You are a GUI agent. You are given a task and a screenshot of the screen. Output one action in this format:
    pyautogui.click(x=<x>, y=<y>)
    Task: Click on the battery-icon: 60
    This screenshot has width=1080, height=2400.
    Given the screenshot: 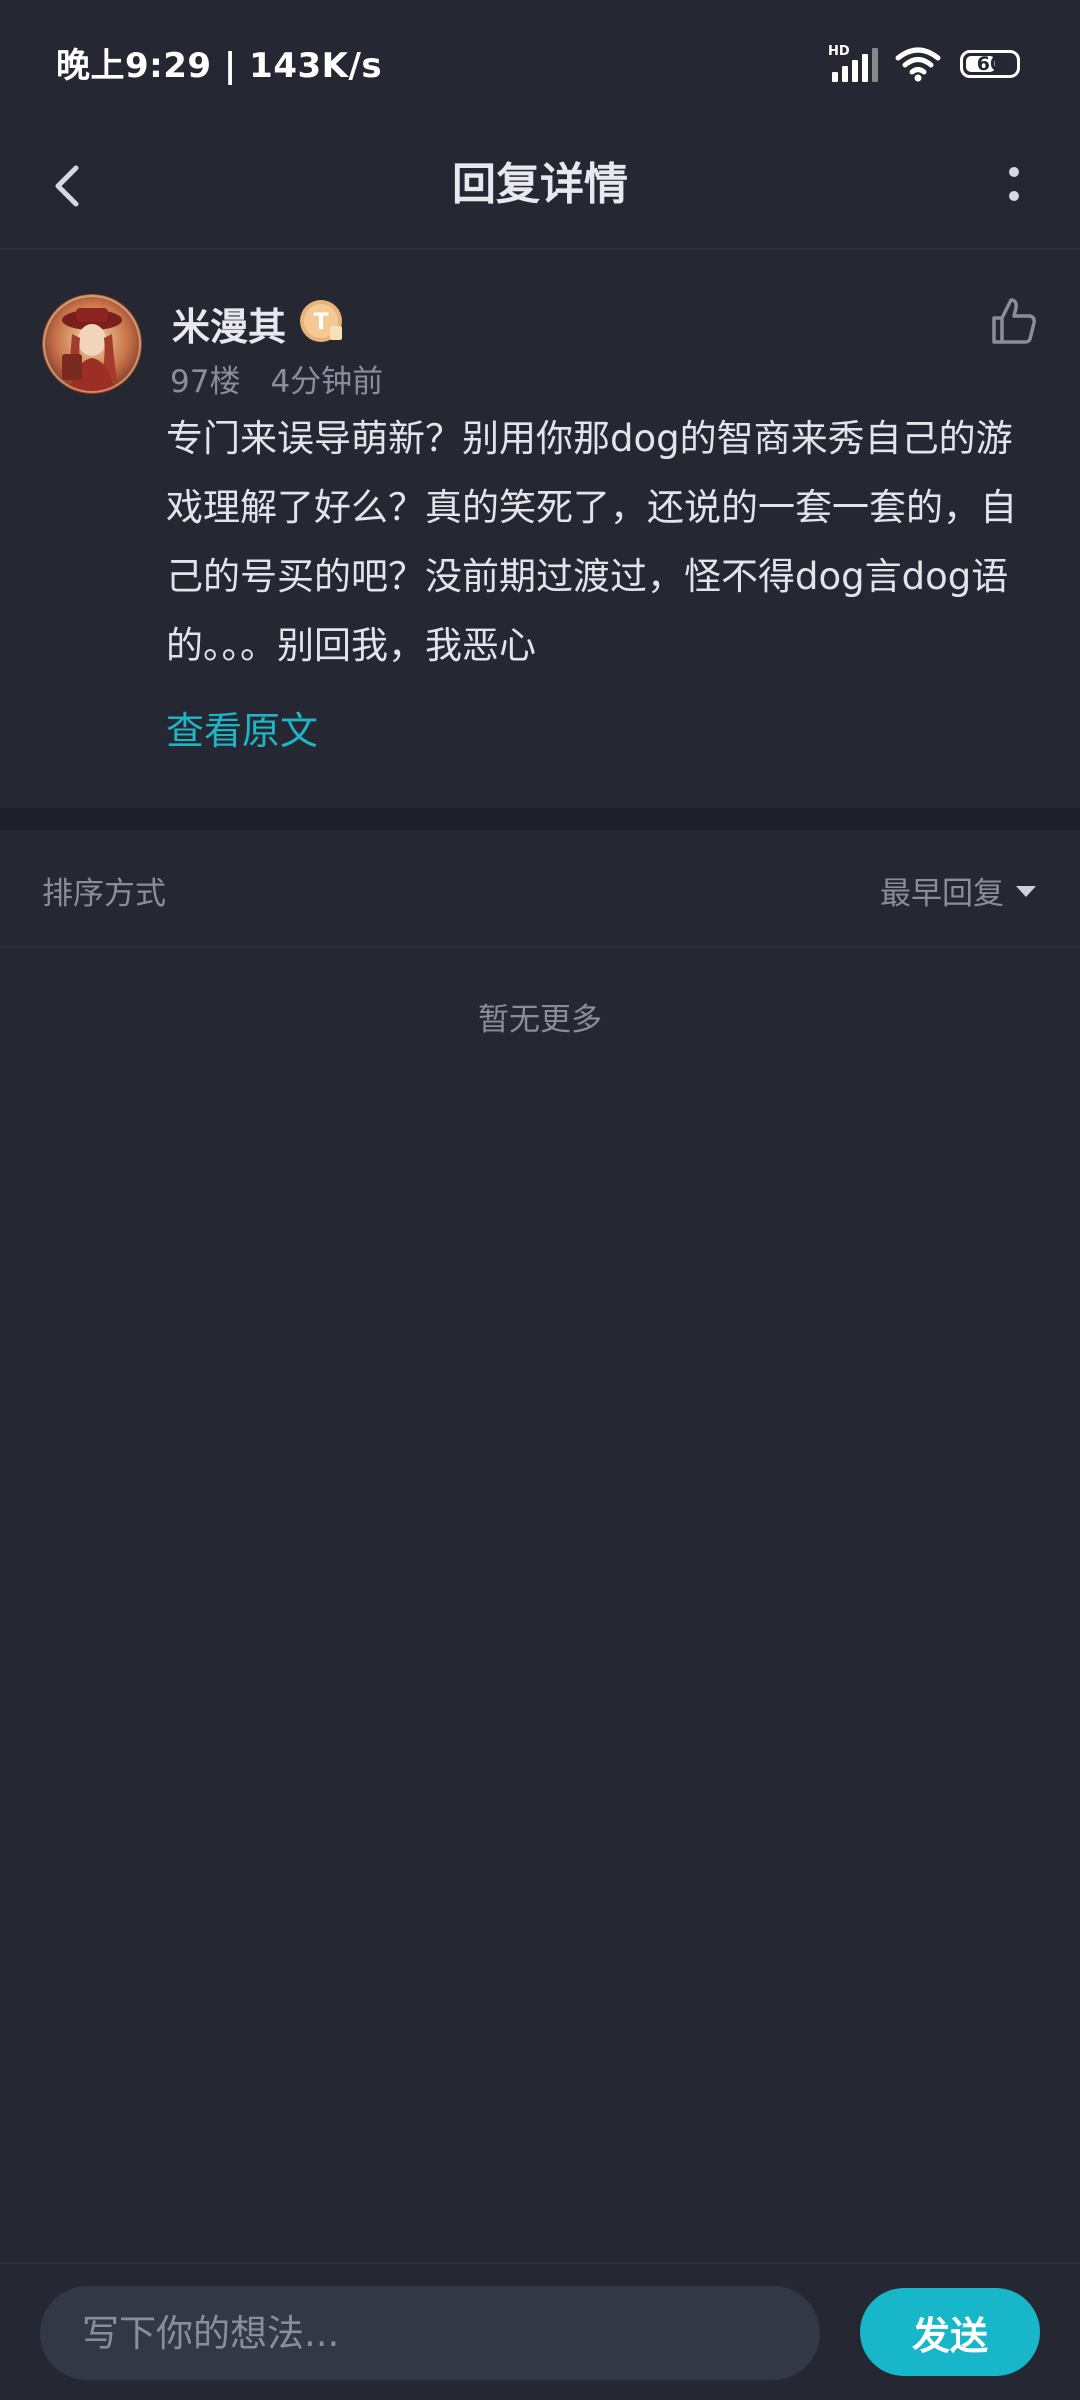 What is the action you would take?
    pyautogui.click(x=990, y=64)
    